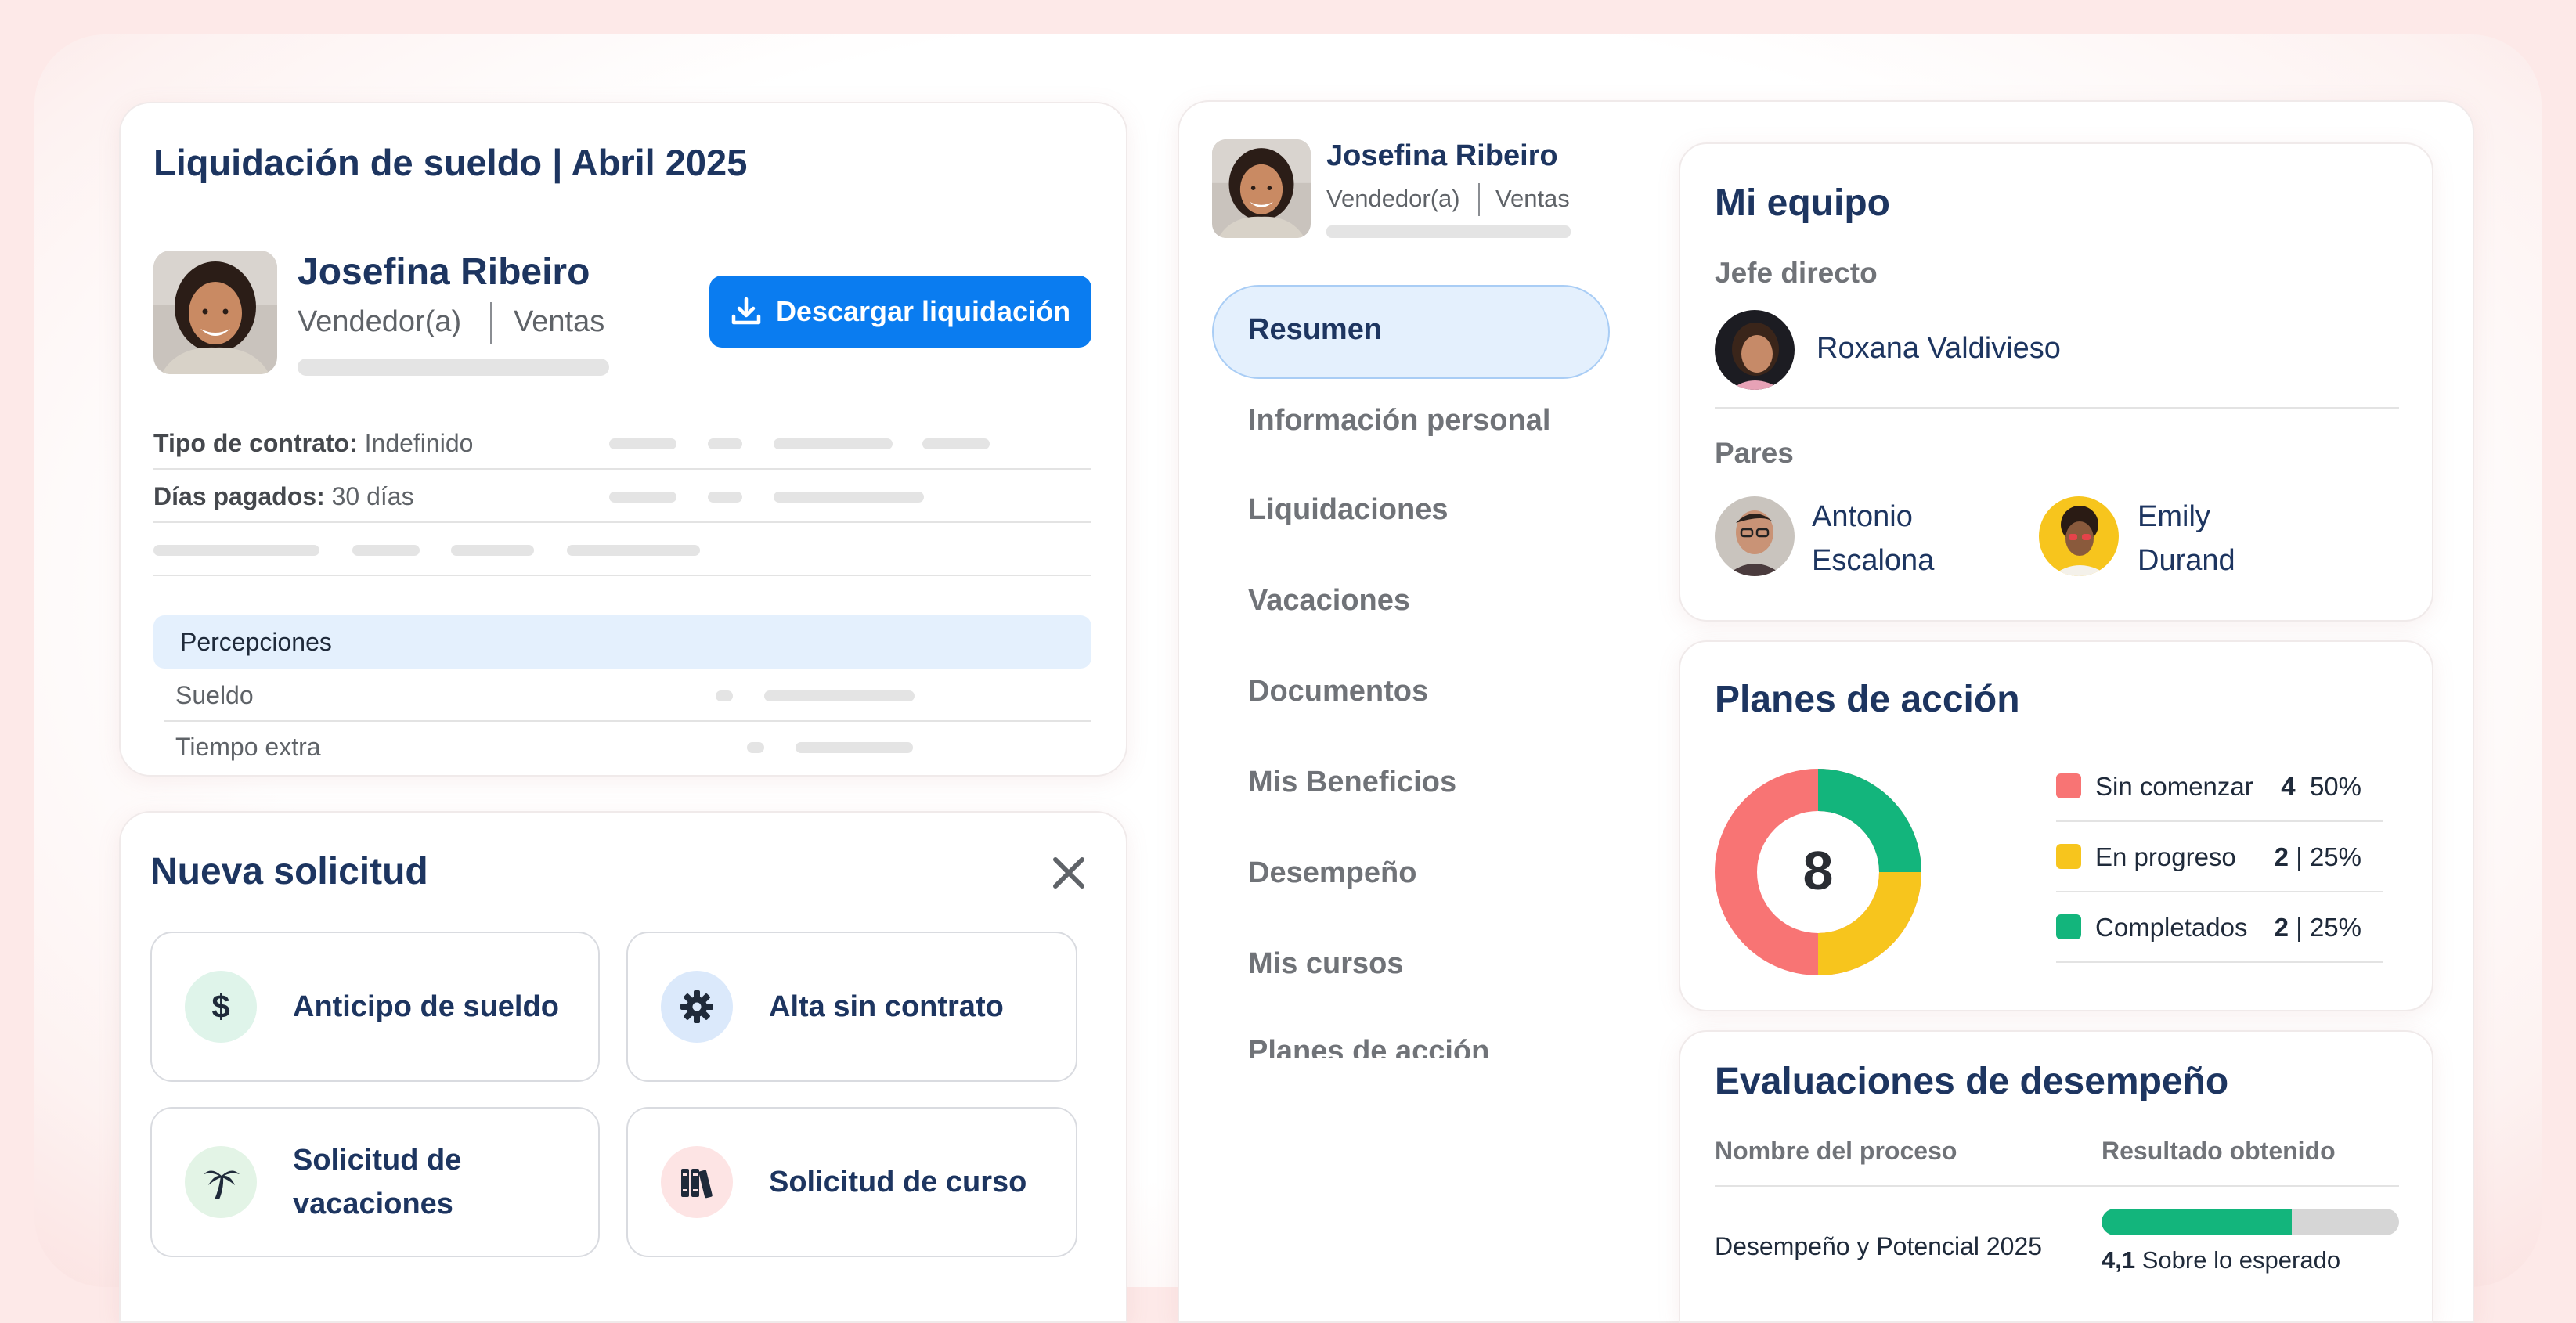 Image resolution: width=2576 pixels, height=1323 pixels. What do you see at coordinates (2186, 560) in the screenshot?
I see `peer-last-name: Durand` at bounding box center [2186, 560].